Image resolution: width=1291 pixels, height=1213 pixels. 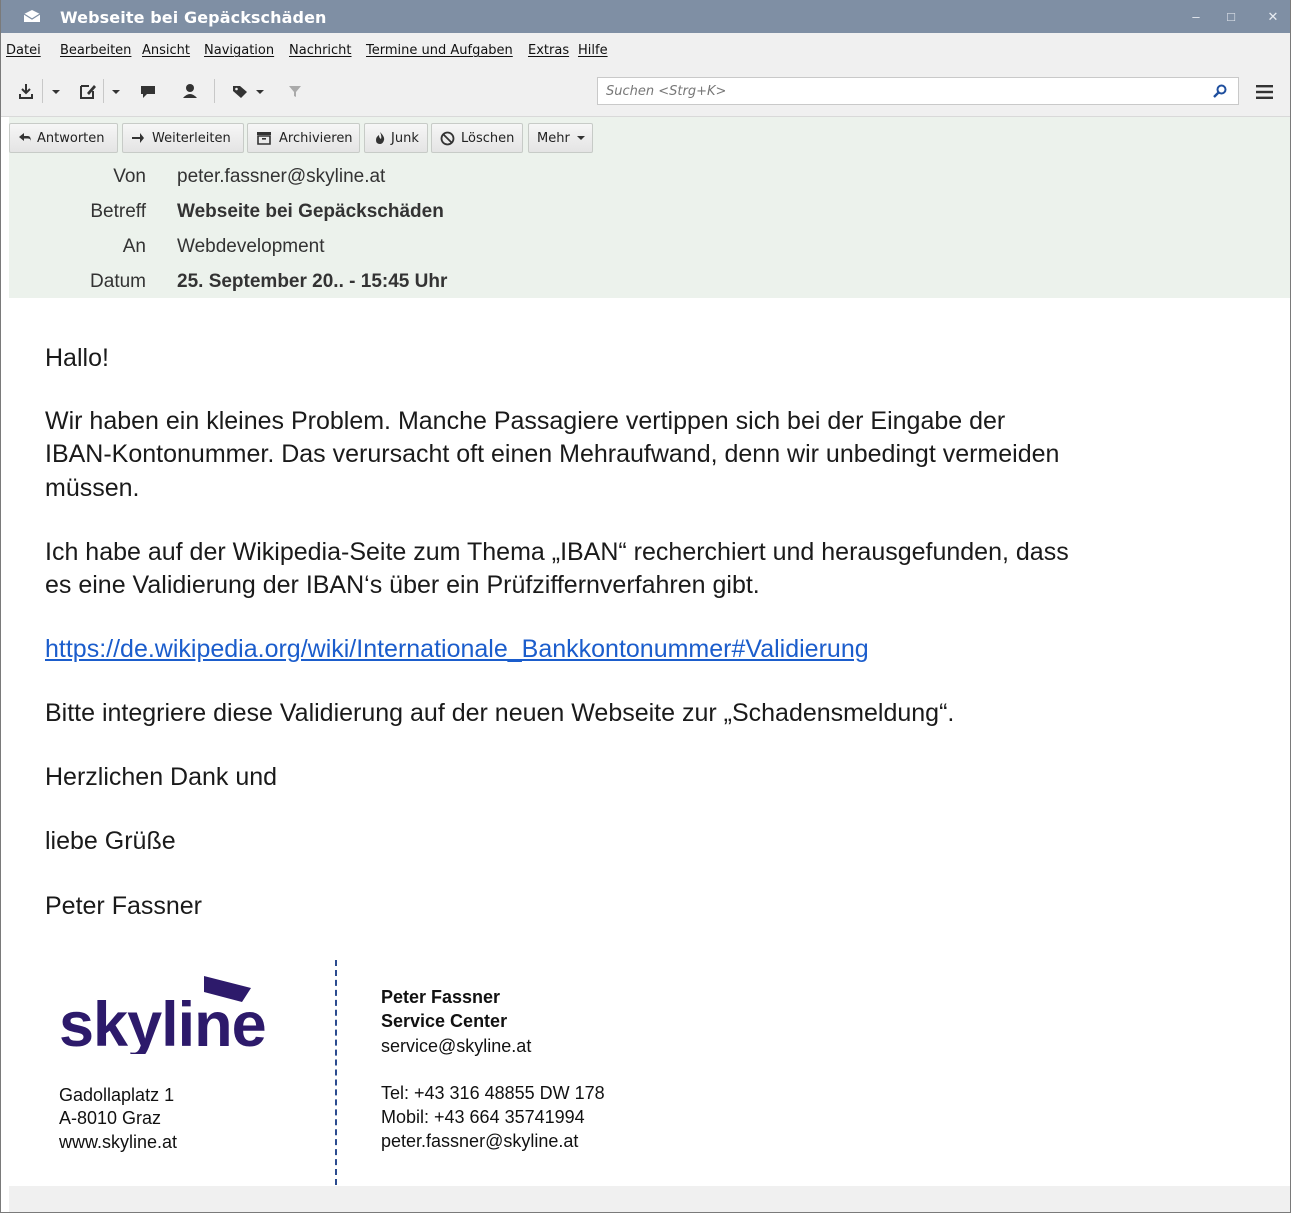 What do you see at coordinates (264, 138) in the screenshot?
I see `archive-icon` at bounding box center [264, 138].